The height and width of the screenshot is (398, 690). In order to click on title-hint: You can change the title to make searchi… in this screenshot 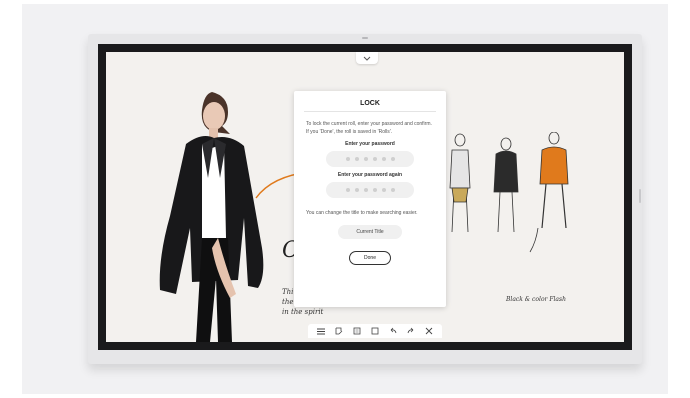, I will do `click(362, 213)`.